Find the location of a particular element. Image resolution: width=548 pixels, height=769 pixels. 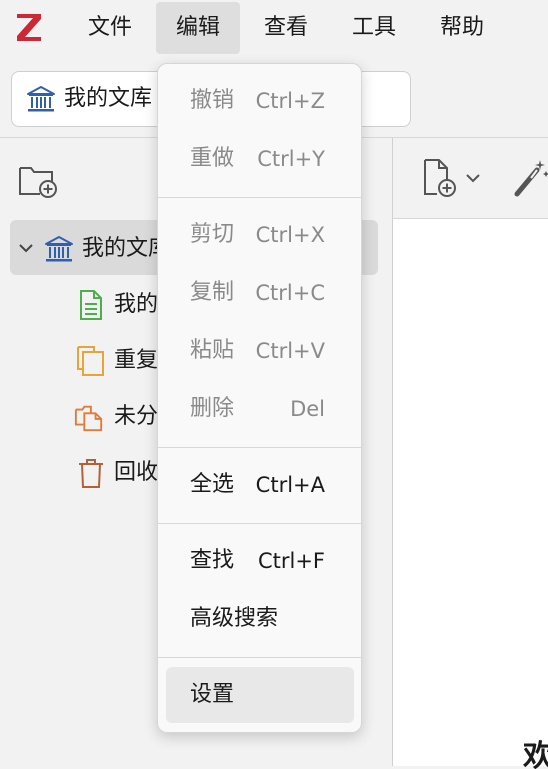

menu-item-settings: 设置 is located at coordinates (260, 695).